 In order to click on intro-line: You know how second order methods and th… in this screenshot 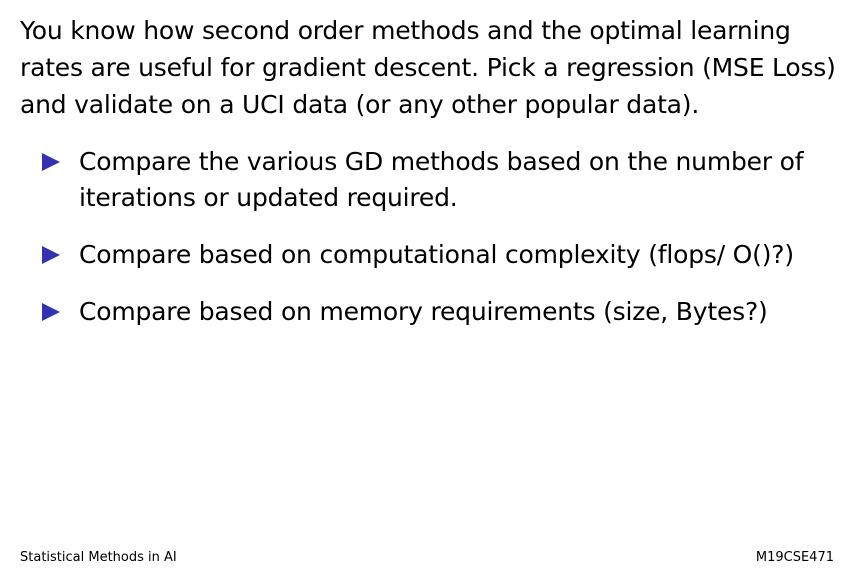, I will do `click(405, 30)`.